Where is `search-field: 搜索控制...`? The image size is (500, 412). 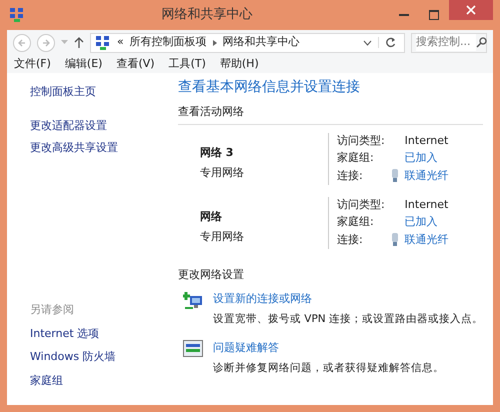 search-field: 搜索控制... is located at coordinates (449, 42).